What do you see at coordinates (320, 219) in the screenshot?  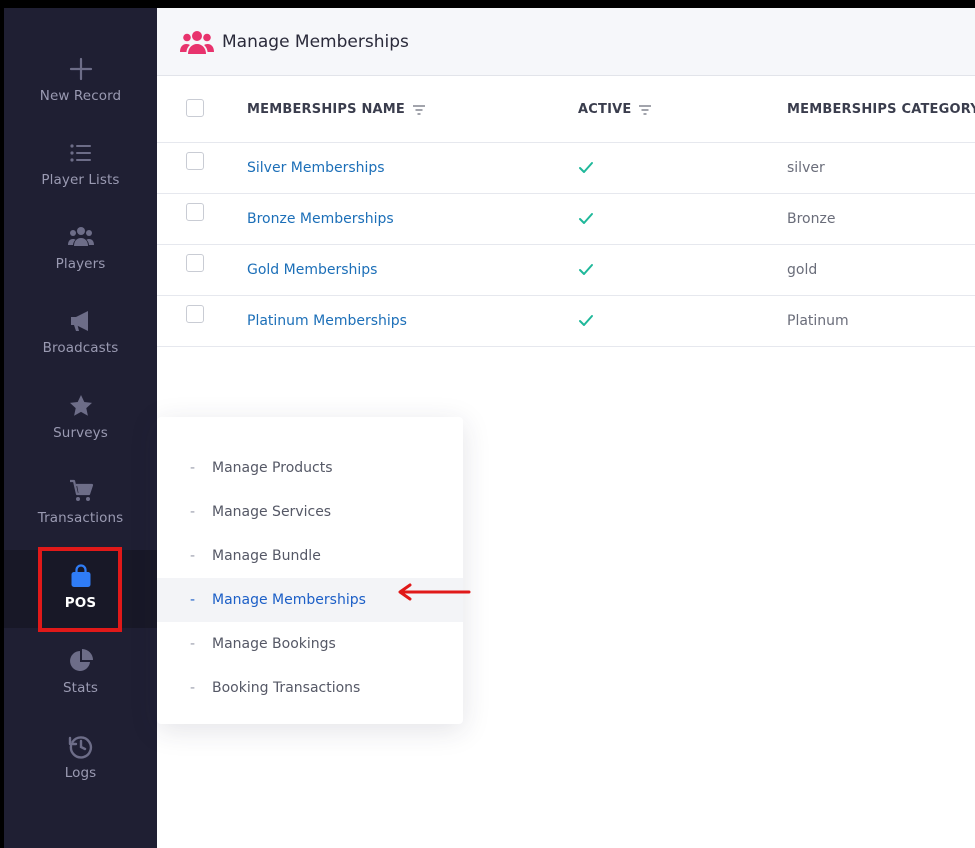 I see `membership-name-link: Bronze Memberships` at bounding box center [320, 219].